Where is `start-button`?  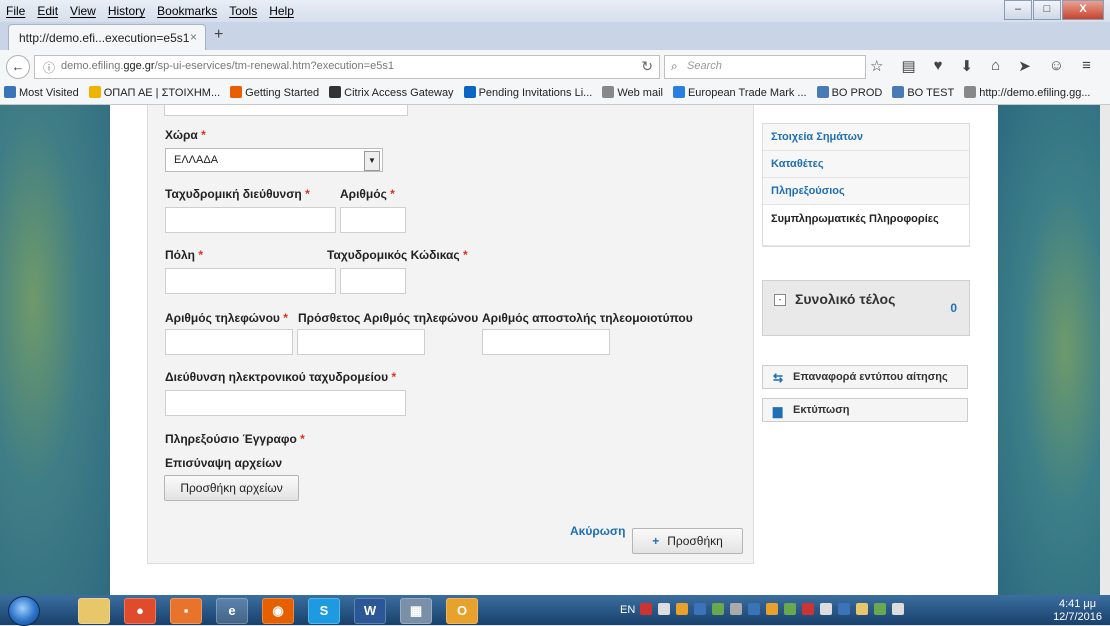
start-button is located at coordinates (24, 611).